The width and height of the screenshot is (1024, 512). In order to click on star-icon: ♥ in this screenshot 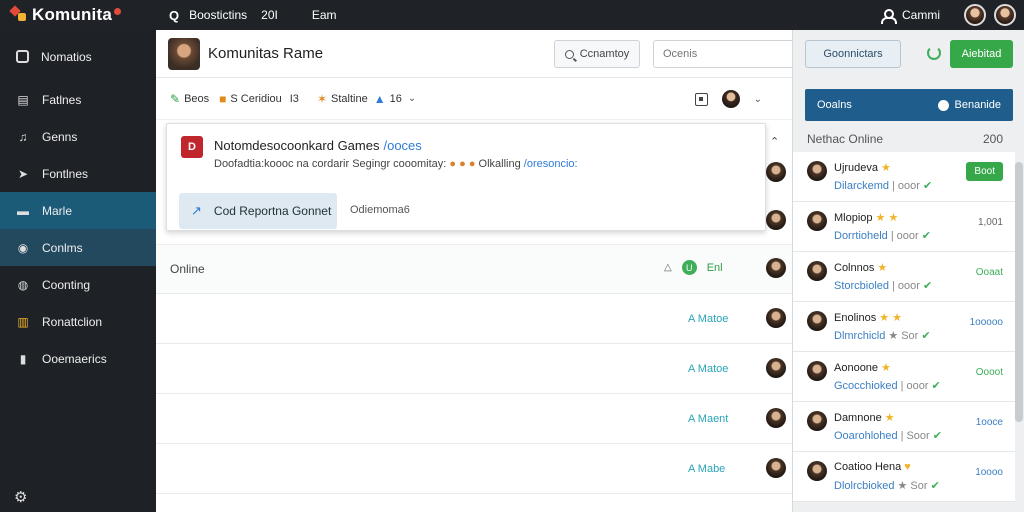, I will do `click(907, 467)`.